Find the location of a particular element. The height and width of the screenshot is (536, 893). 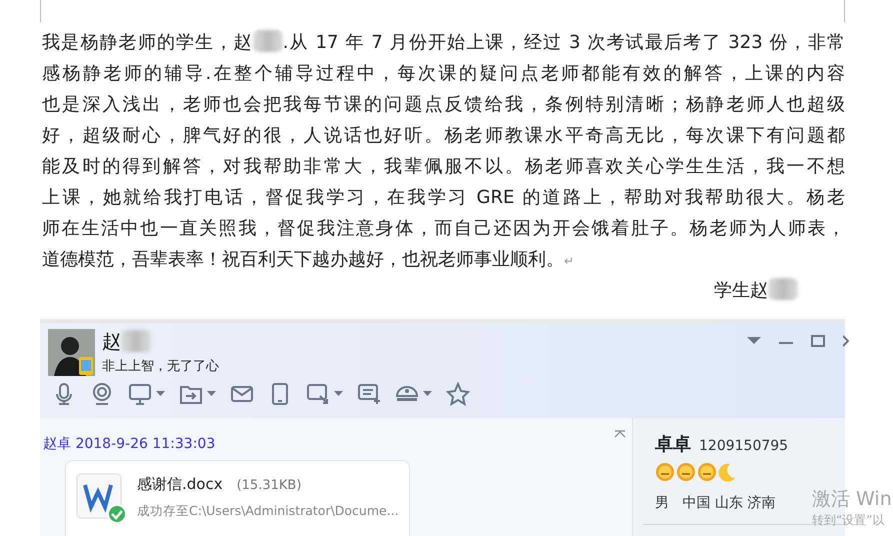

screenshot-icon is located at coordinates (318, 394).